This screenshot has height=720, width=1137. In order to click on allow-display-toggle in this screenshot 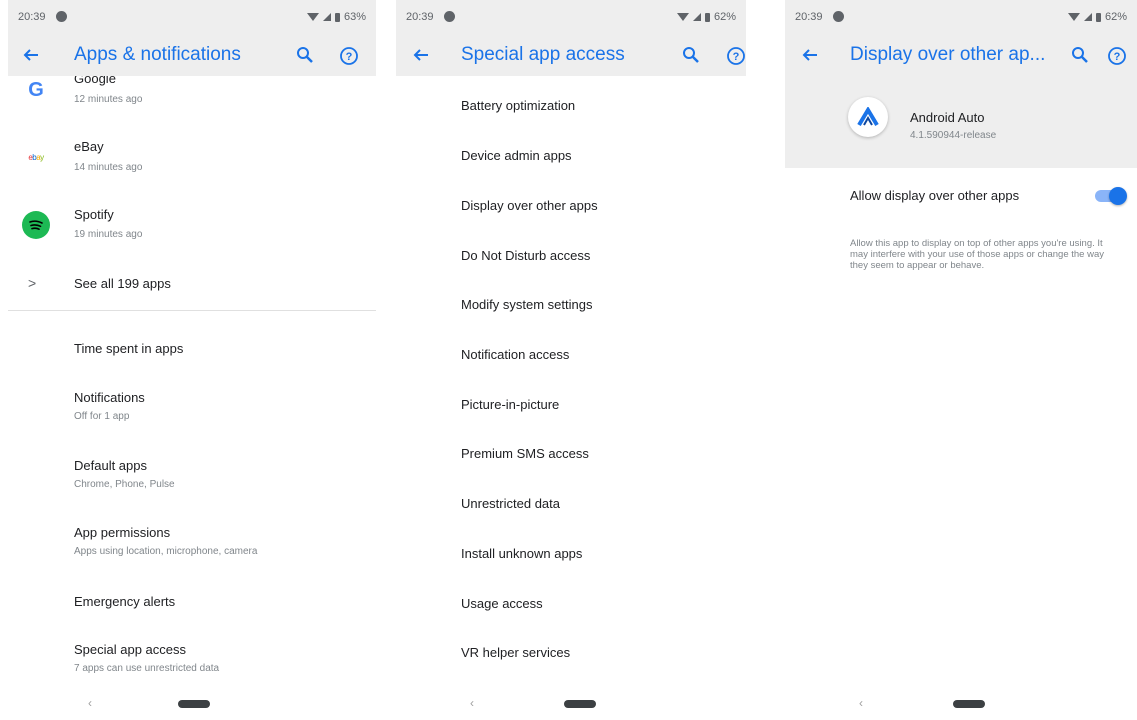, I will do `click(1111, 196)`.